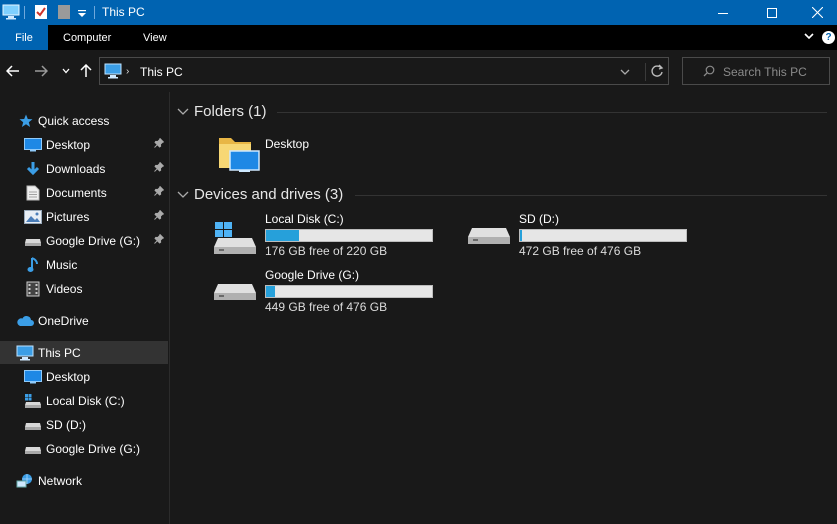 This screenshot has width=837, height=524. What do you see at coordinates (123, 12) in the screenshot?
I see `window-title: This PC` at bounding box center [123, 12].